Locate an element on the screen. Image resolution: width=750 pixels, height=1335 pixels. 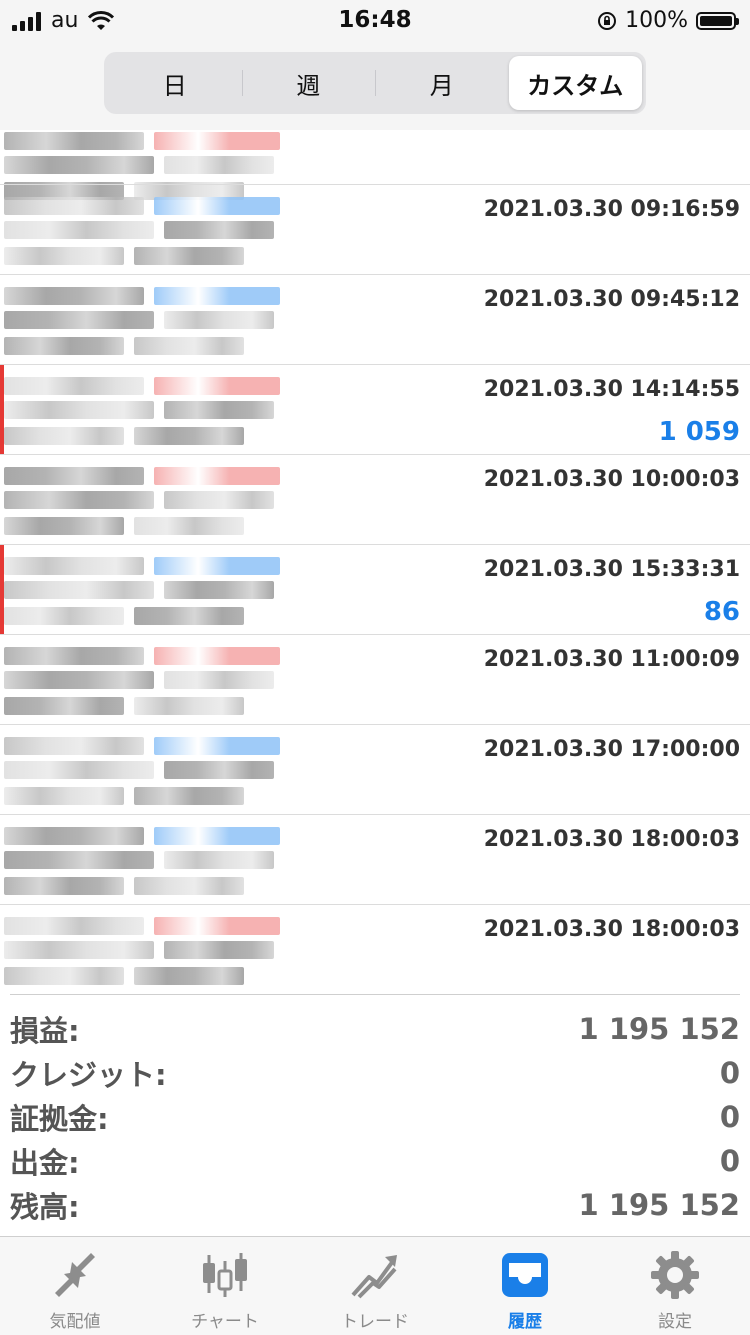
segment-week: 週 is located at coordinates (308, 83).